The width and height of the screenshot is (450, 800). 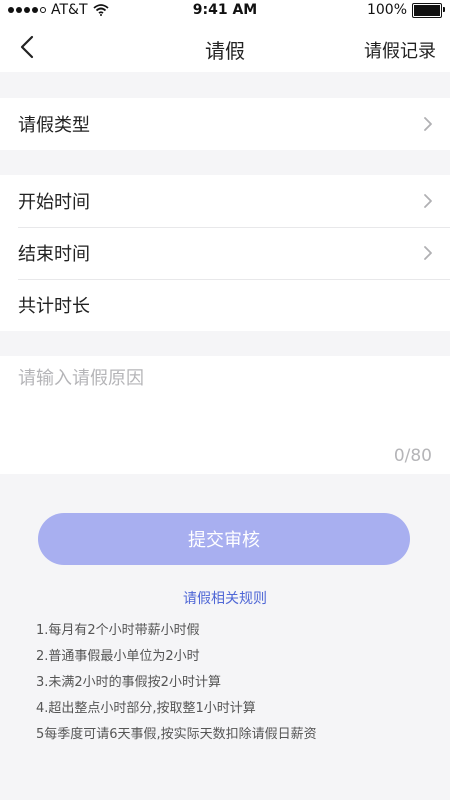 What do you see at coordinates (54, 306) in the screenshot?
I see `duration-label: 共计时长` at bounding box center [54, 306].